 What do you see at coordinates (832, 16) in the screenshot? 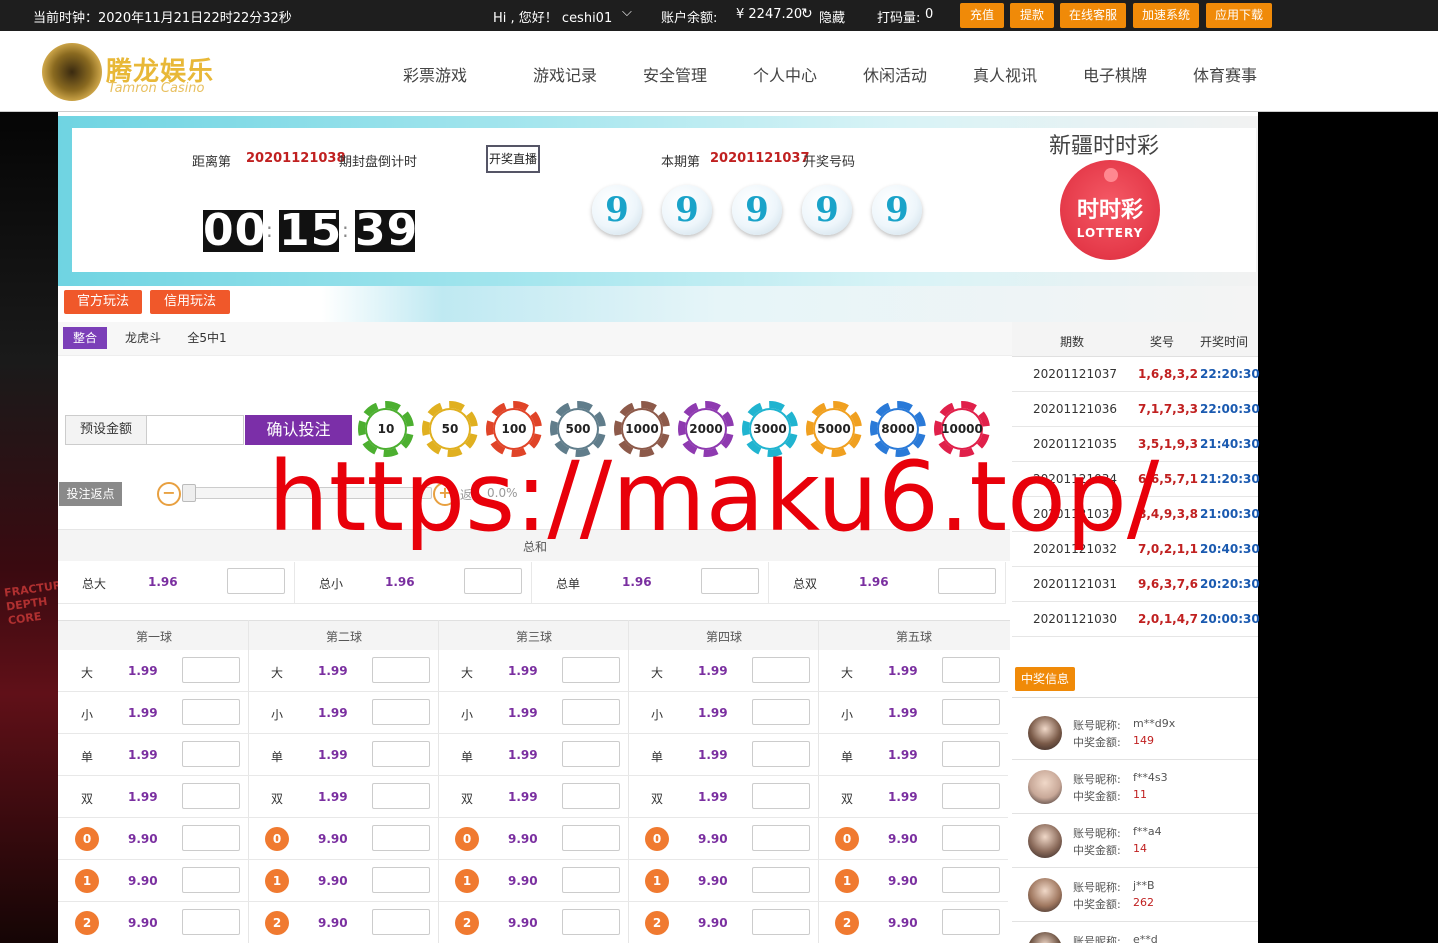
I see `hide-balance-link: 隐藏` at bounding box center [832, 16].